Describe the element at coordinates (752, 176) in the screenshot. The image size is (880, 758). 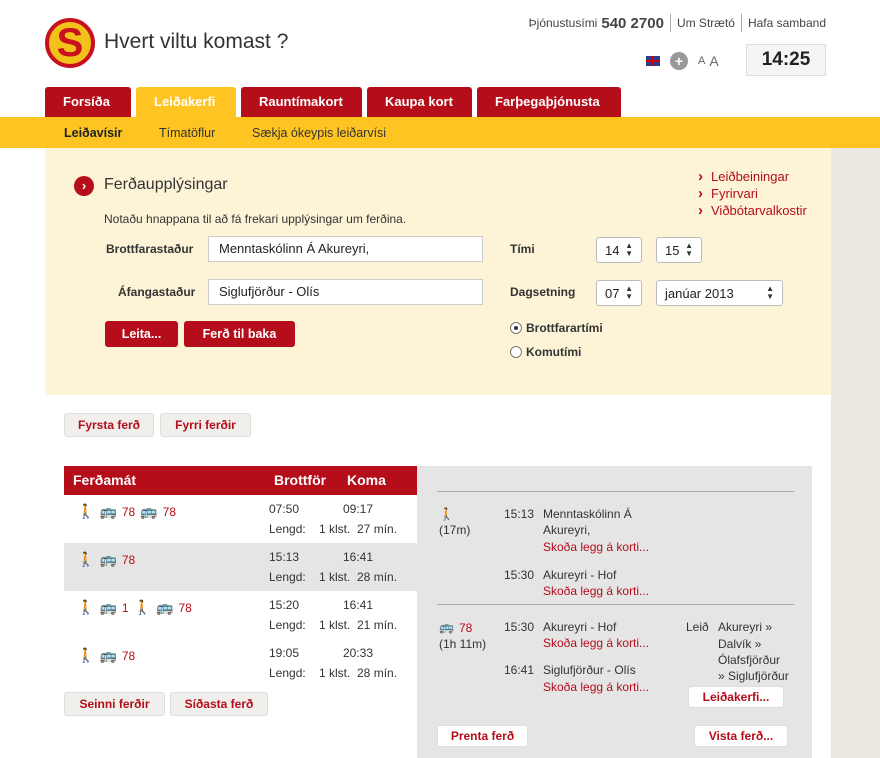
I see `link-leidbeiningar: Leiðbeiningar` at that location.